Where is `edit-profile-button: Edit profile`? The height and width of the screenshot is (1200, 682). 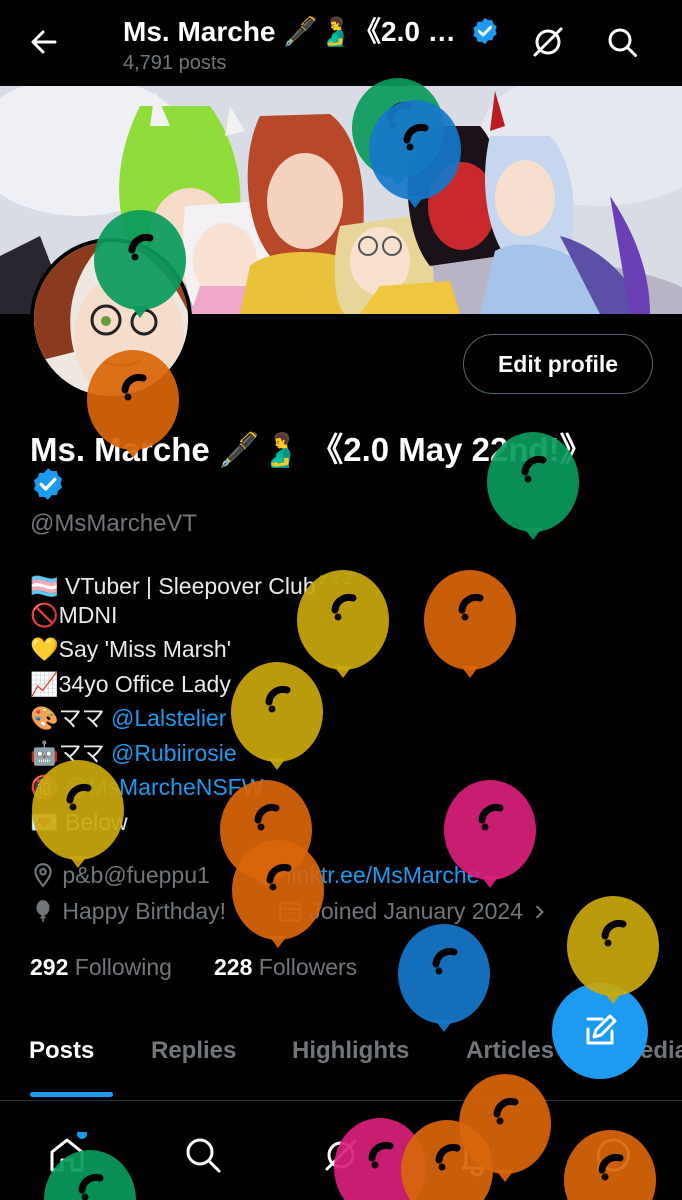 edit-profile-button: Edit profile is located at coordinates (558, 364).